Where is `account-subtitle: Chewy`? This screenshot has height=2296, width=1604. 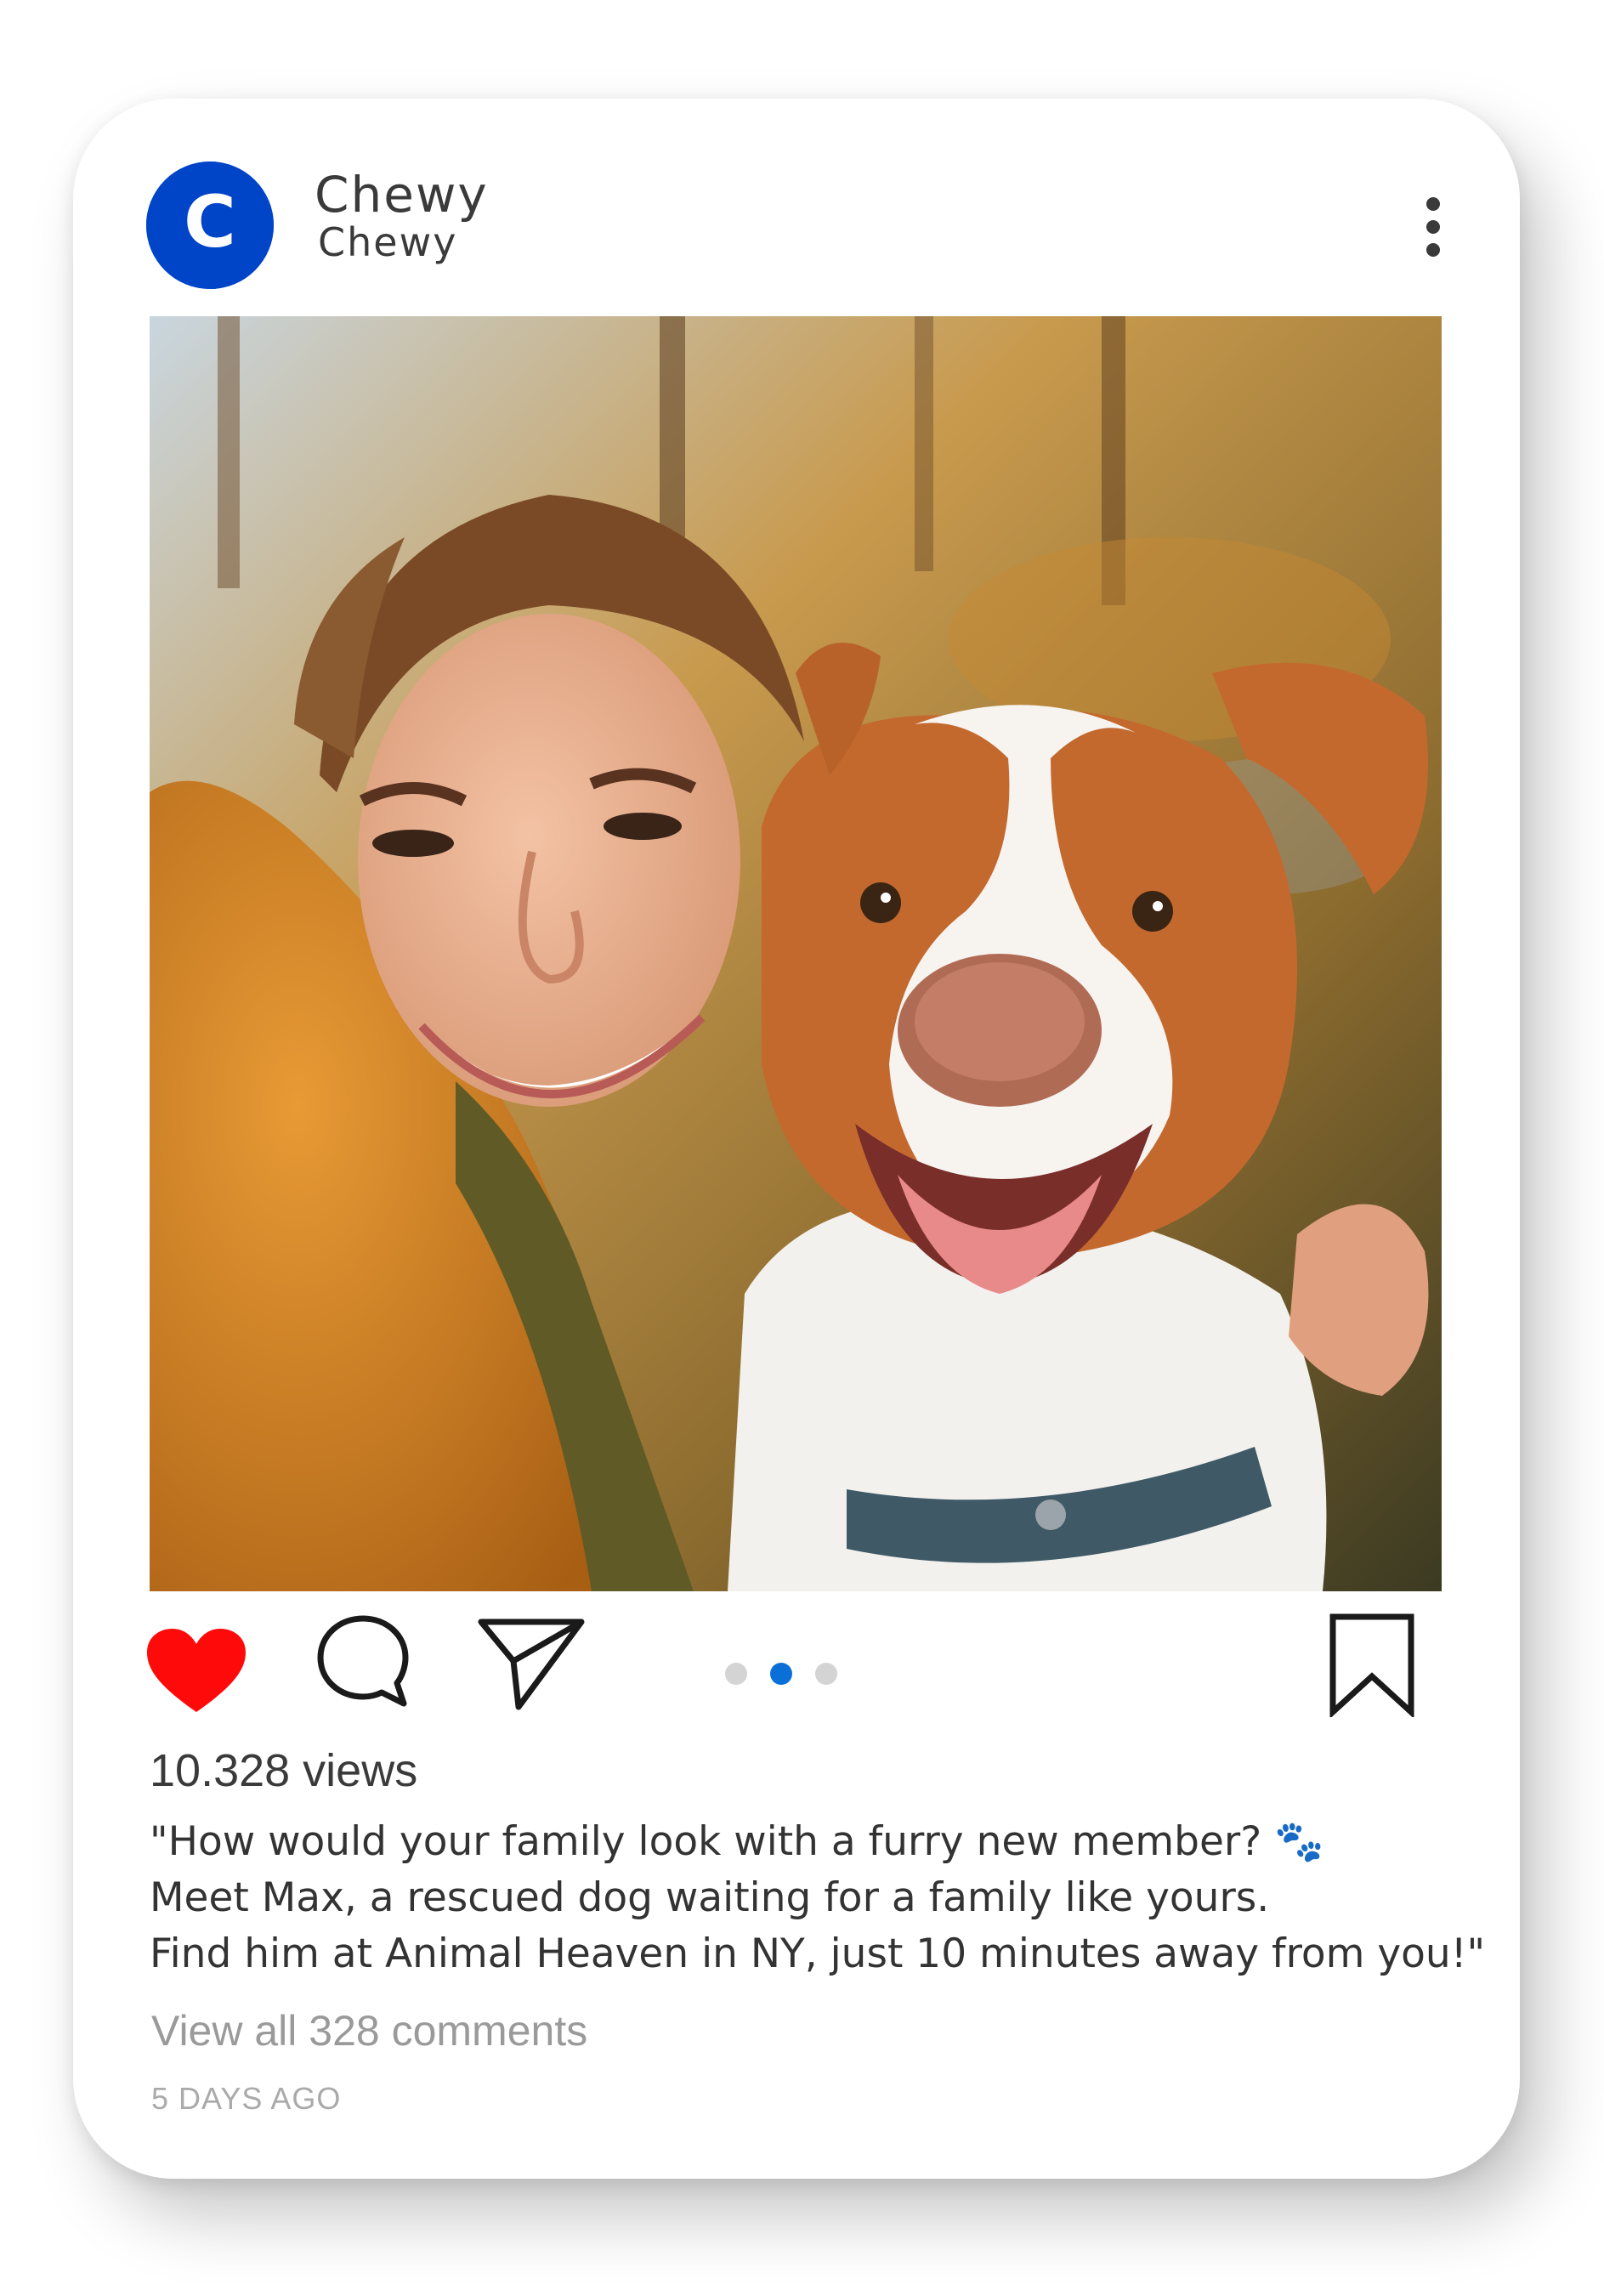 account-subtitle: Chewy is located at coordinates (388, 242).